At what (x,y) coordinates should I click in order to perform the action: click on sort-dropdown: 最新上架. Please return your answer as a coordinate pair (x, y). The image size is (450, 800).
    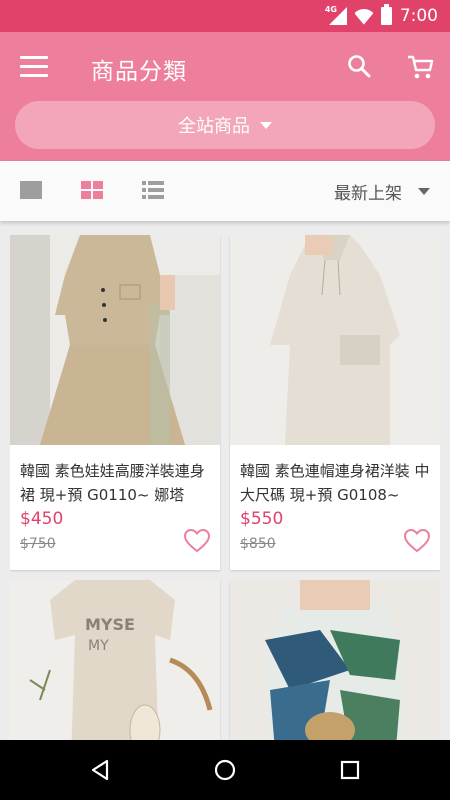
    Looking at the image, I should click on (382, 191).